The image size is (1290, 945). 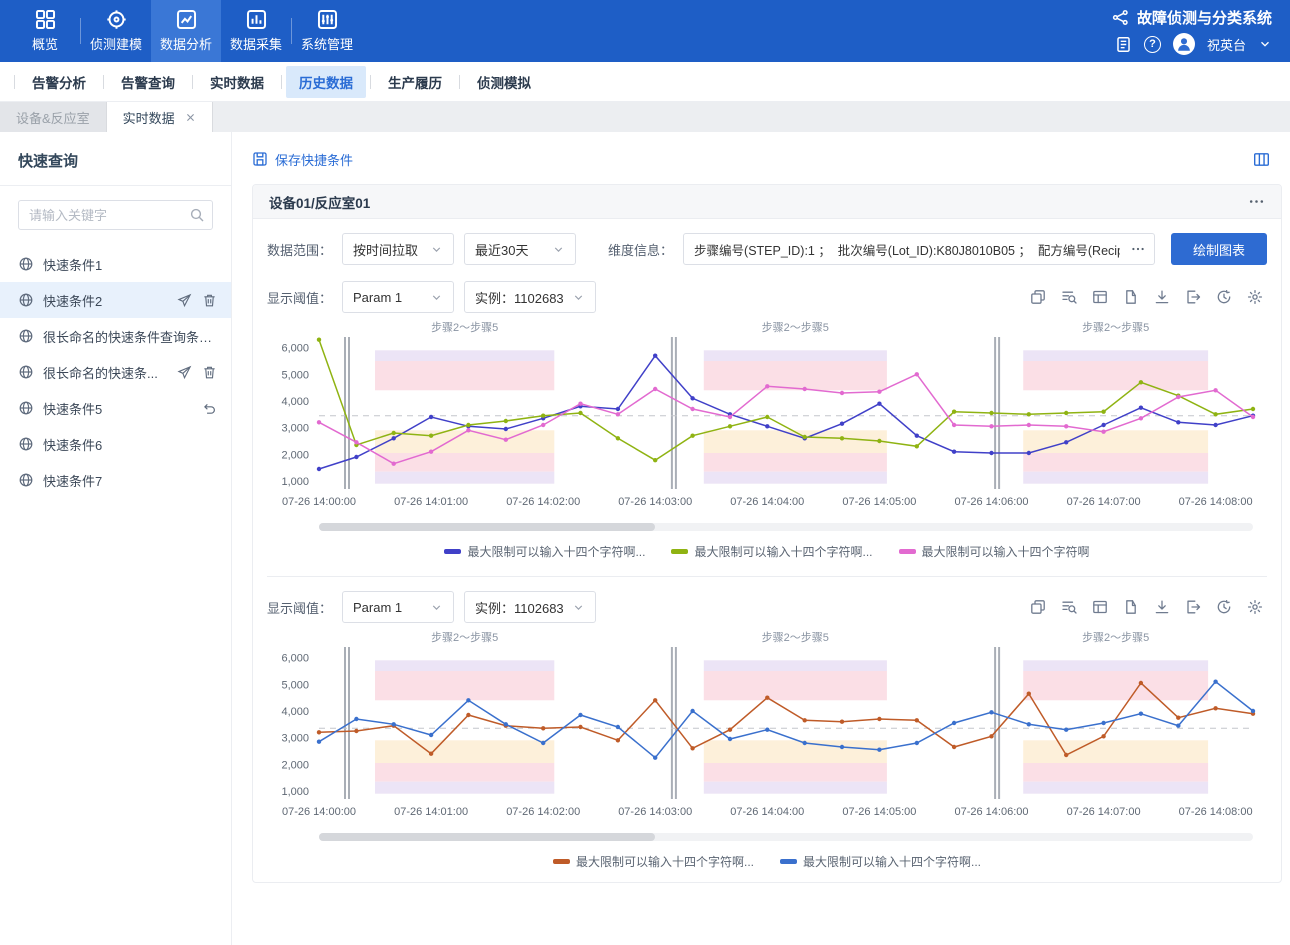 What do you see at coordinates (519, 608) in the screenshot?
I see `instance-value: 实例：1102683` at bounding box center [519, 608].